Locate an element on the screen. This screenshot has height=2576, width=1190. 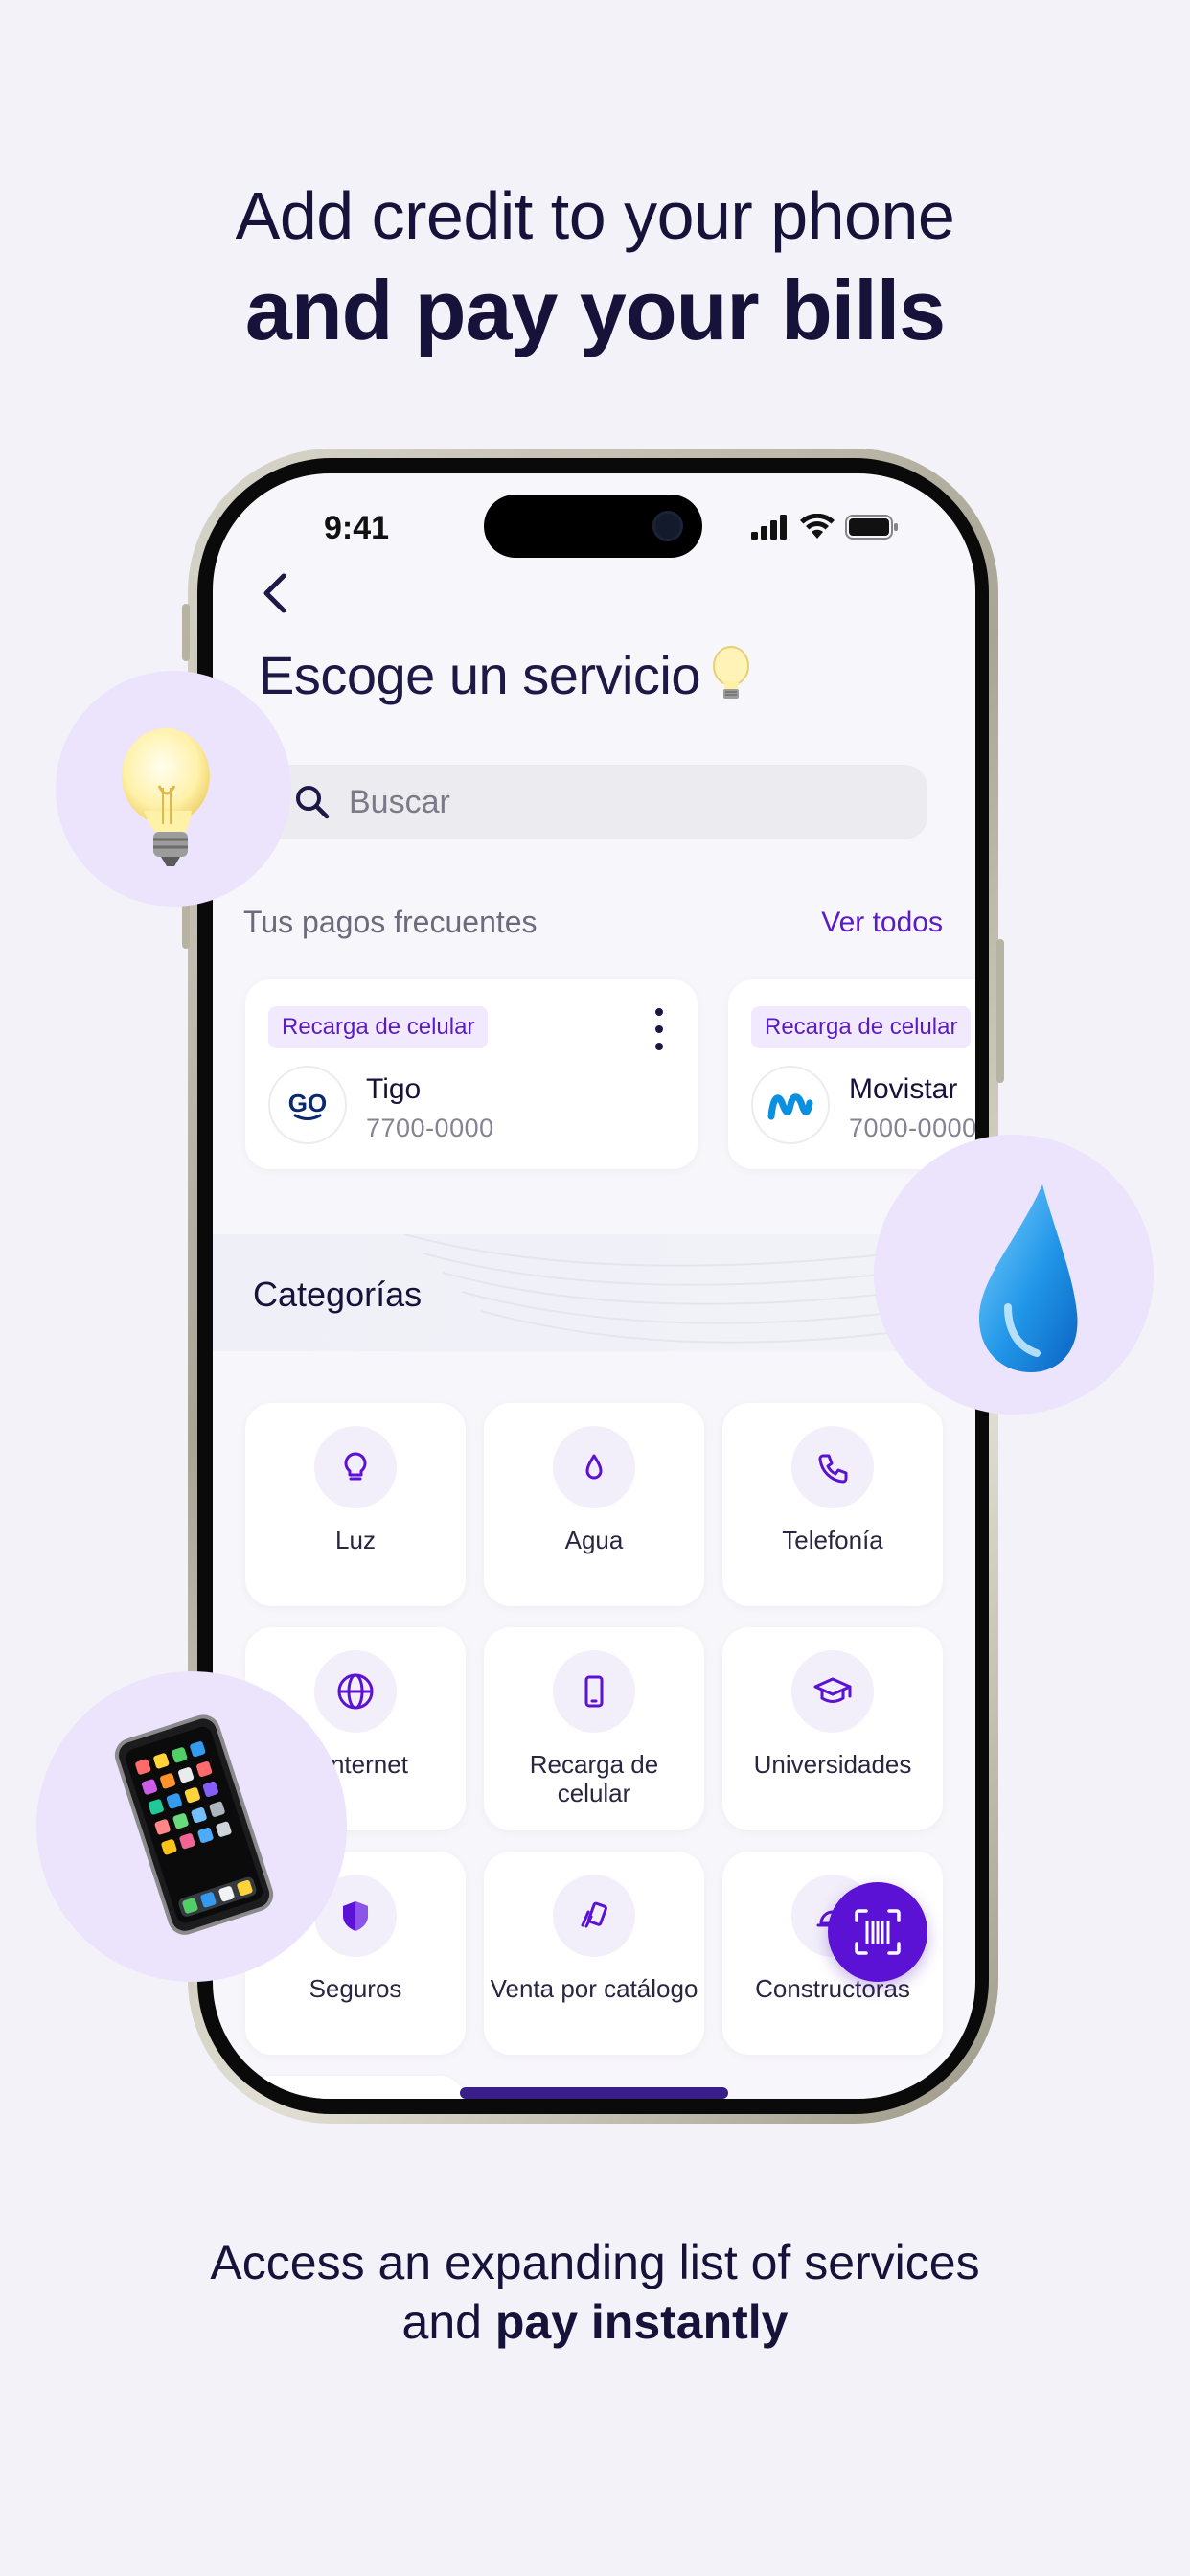
category-tile-telefonia: Telefonía is located at coordinates (833, 1504).